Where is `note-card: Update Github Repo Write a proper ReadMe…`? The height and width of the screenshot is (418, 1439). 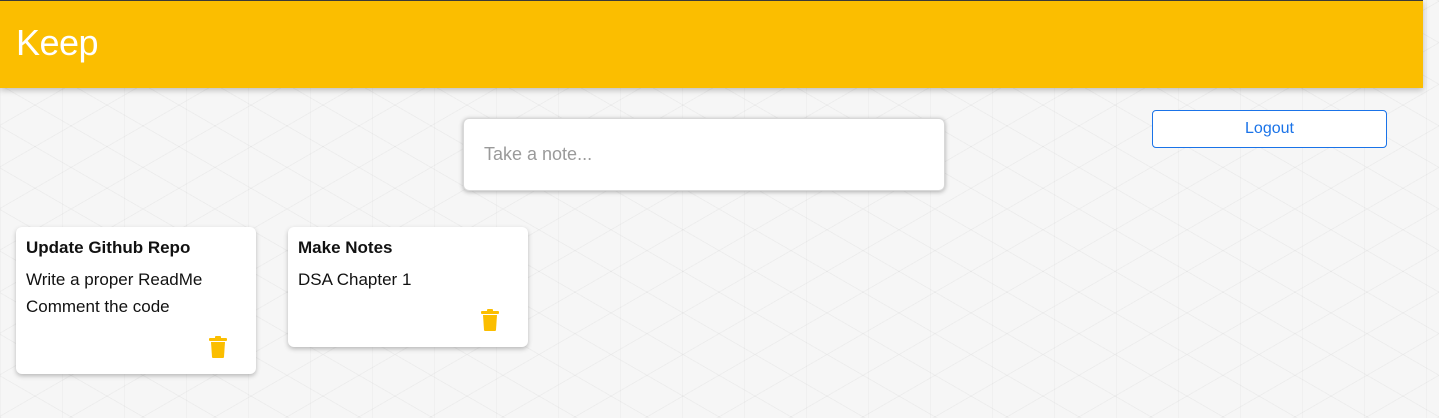
note-card: Update Github Repo Write a proper ReadMe… is located at coordinates (136, 300).